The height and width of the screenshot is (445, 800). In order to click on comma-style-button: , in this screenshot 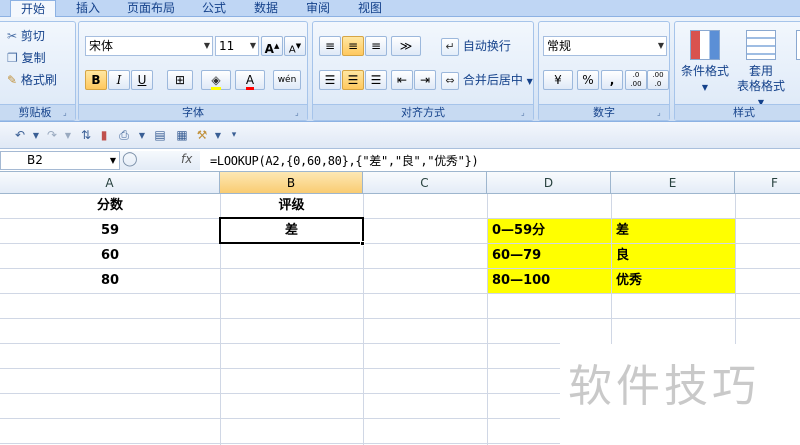, I will do `click(612, 80)`.